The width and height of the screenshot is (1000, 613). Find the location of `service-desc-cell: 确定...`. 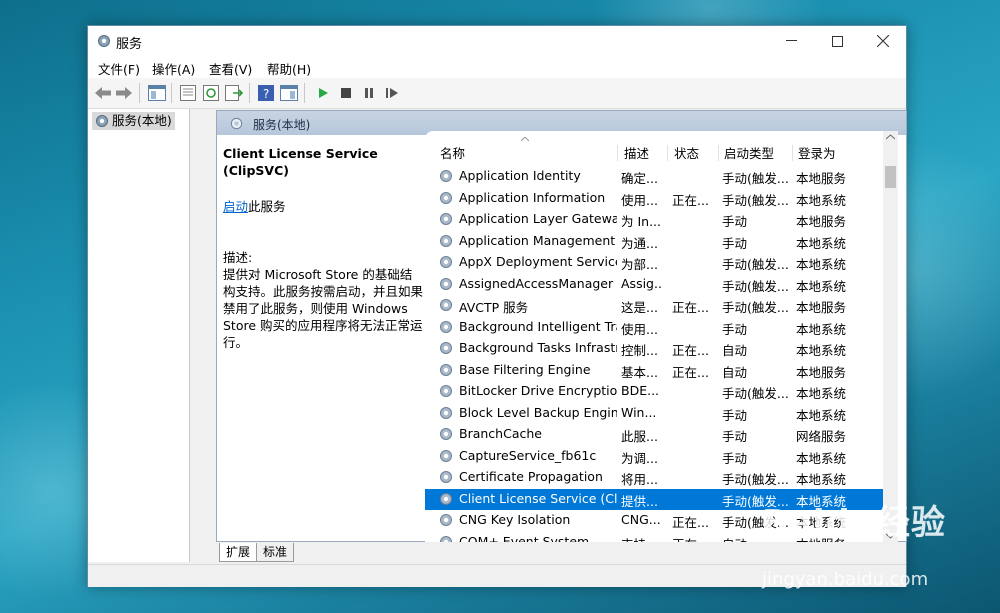

service-desc-cell: 确定... is located at coordinates (639, 178).